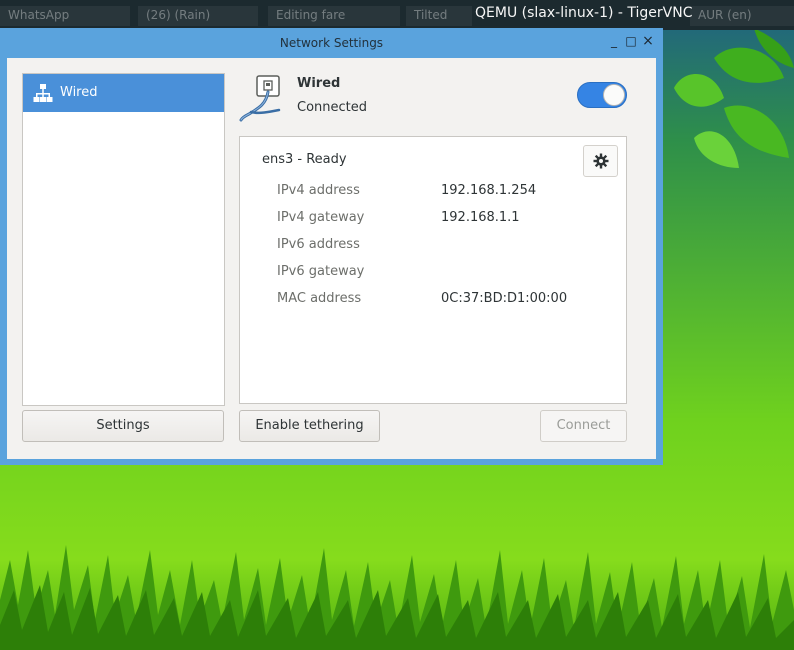 The width and height of the screenshot is (794, 650). What do you see at coordinates (439, 16) in the screenshot?
I see `background-tab: Tilted` at bounding box center [439, 16].